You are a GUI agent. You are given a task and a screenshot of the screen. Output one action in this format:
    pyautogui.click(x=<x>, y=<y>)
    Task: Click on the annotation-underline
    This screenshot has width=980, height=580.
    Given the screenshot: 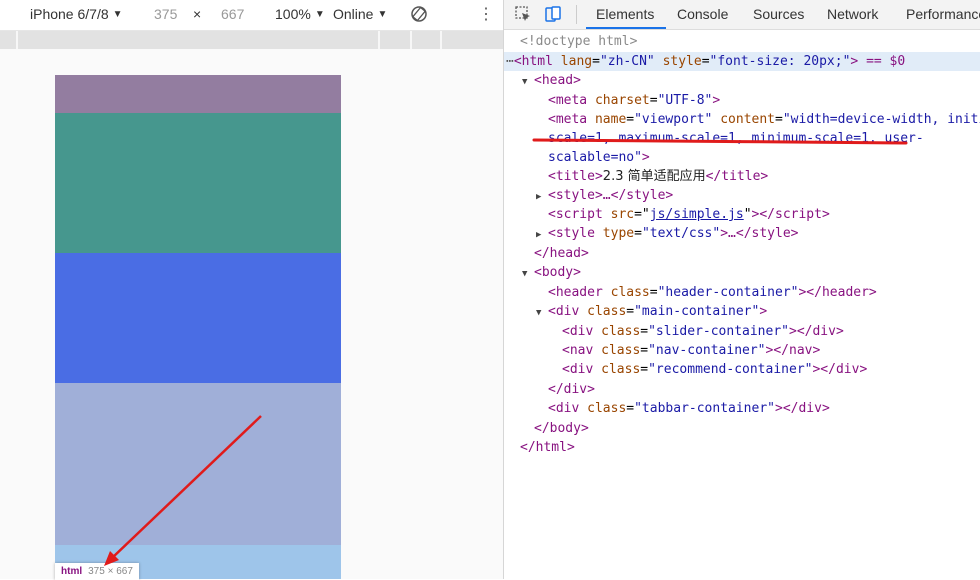 What is the action you would take?
    pyautogui.click(x=720, y=141)
    